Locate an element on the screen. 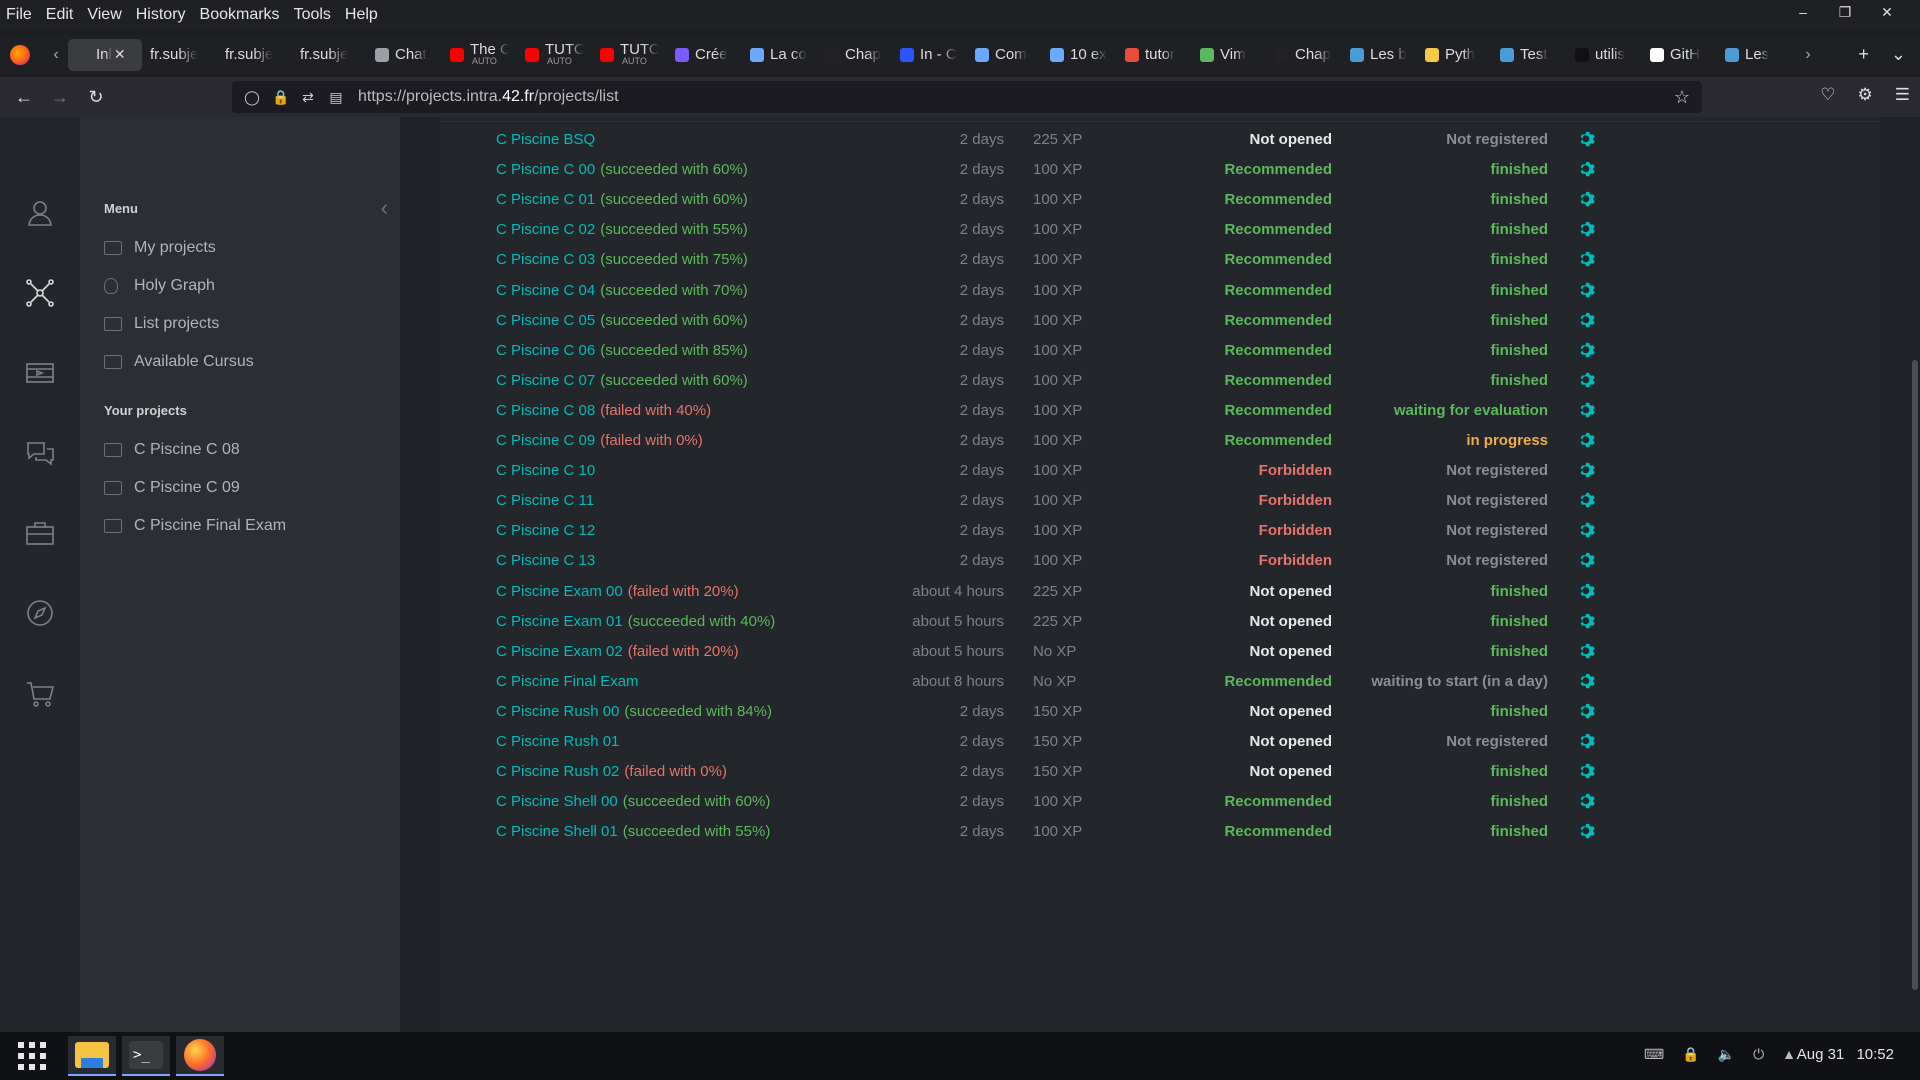  forward-icon: → is located at coordinates (60, 97).